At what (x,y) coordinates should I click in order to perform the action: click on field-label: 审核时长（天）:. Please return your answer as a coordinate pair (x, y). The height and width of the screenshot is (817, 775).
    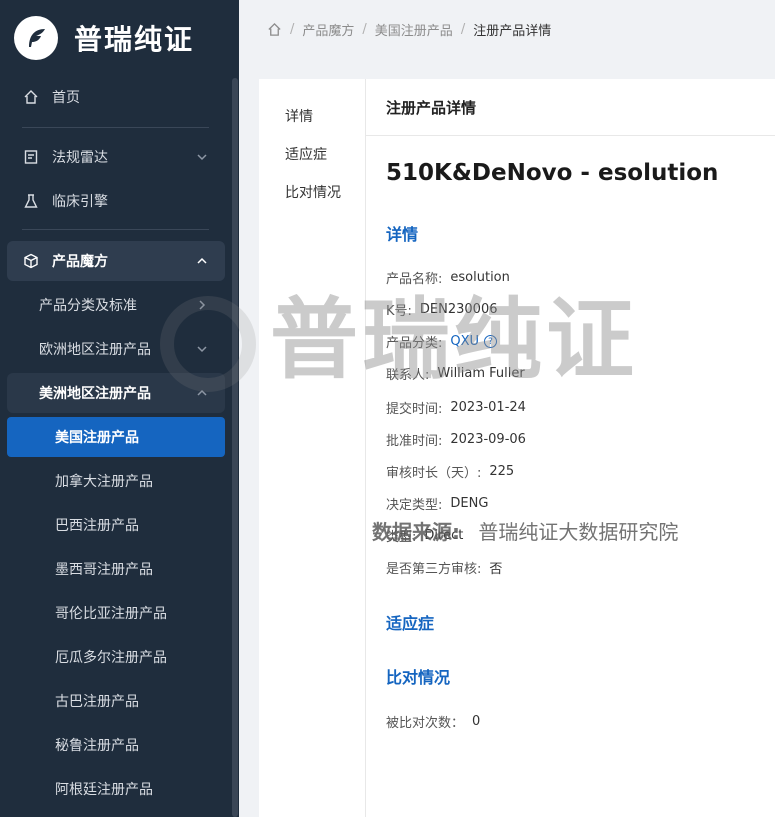
    Looking at the image, I should click on (434, 473).